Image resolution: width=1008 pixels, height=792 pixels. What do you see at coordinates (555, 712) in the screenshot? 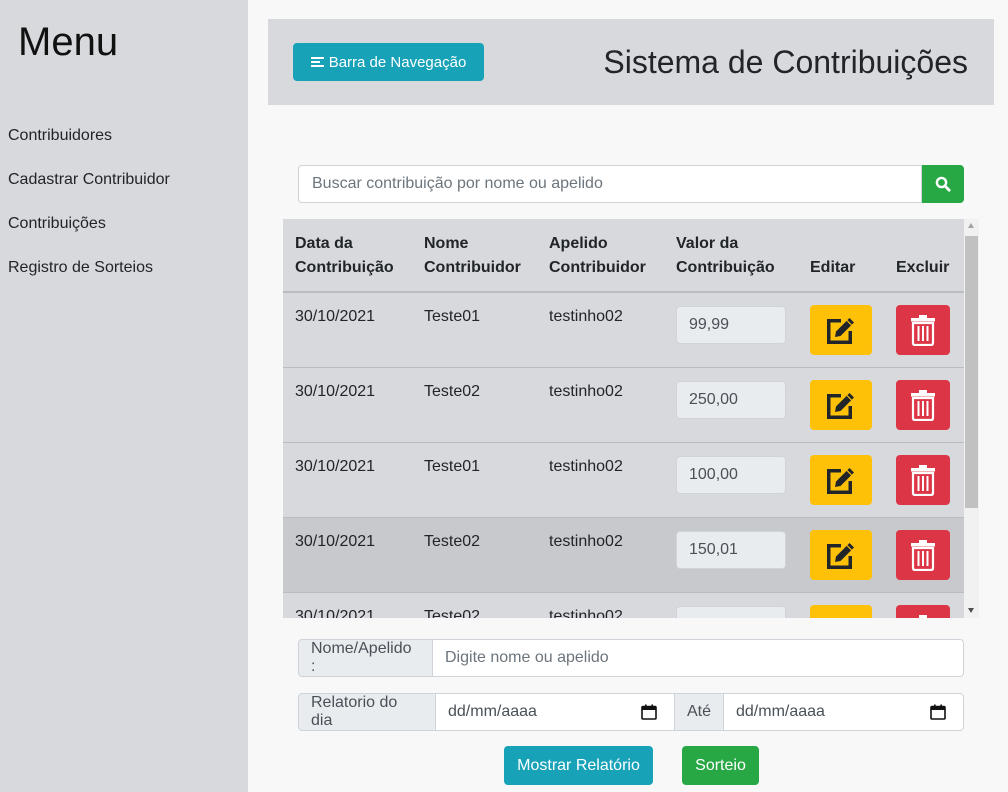
I see `date-from-input: dd/mm/aaaa` at bounding box center [555, 712].